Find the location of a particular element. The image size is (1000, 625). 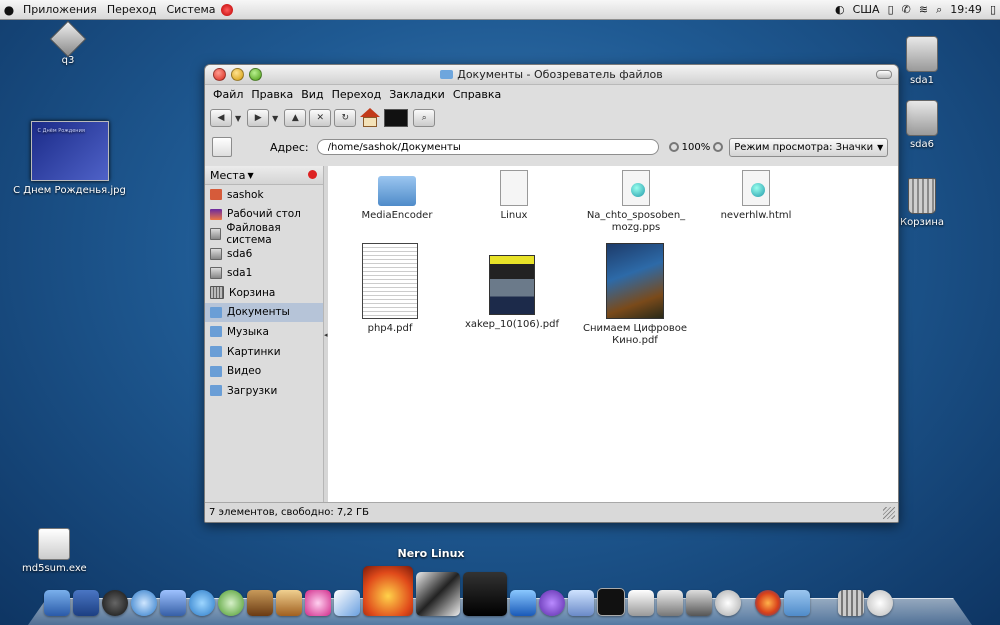

guitar-icon is located at coordinates (260, 603).